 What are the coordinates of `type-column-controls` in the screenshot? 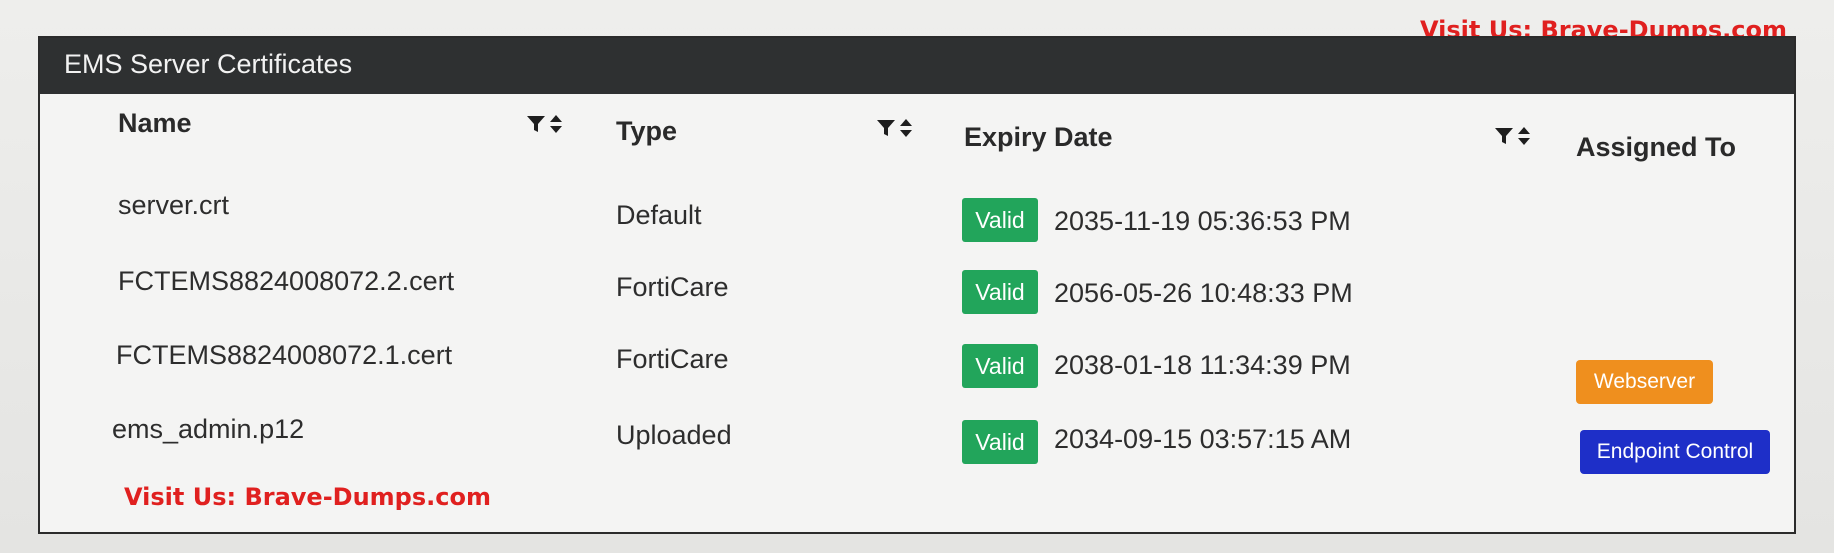 It's located at (894, 128).